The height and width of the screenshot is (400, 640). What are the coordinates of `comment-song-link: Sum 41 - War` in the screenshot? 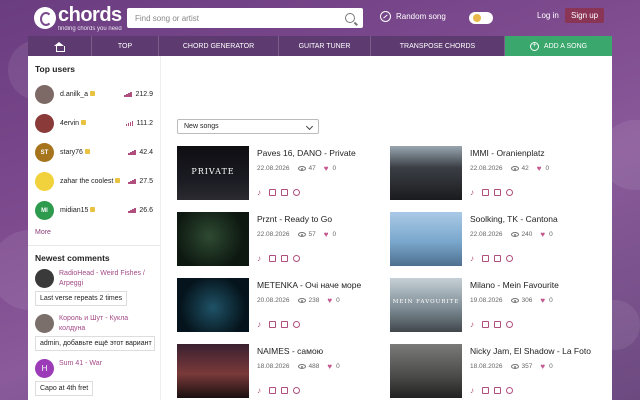 It's located at (80, 364).